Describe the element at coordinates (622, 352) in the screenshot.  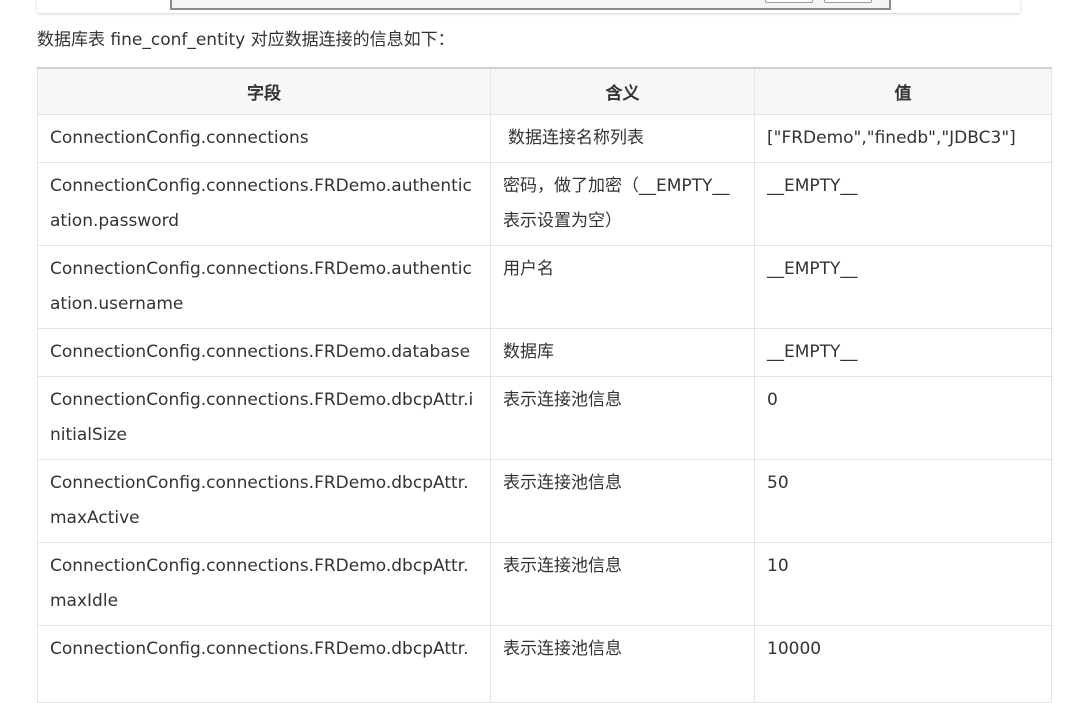
I see `meaning-cell: 数据库` at that location.